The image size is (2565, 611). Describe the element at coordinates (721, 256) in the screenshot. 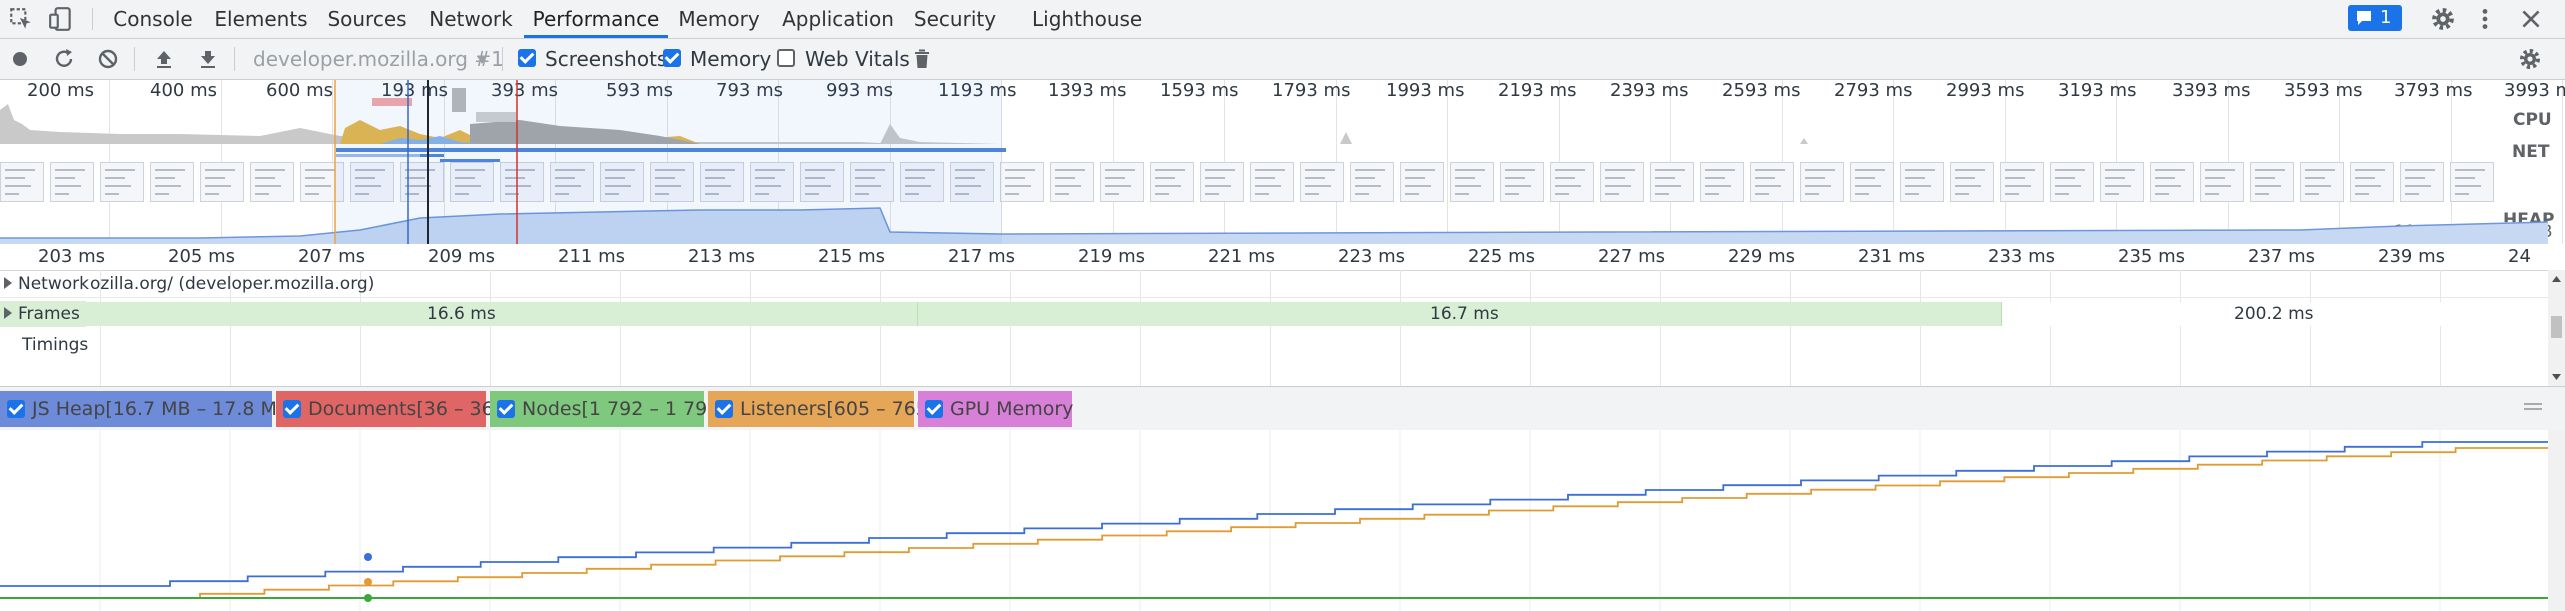

I see `ruler-tick-label: 213 ms` at that location.